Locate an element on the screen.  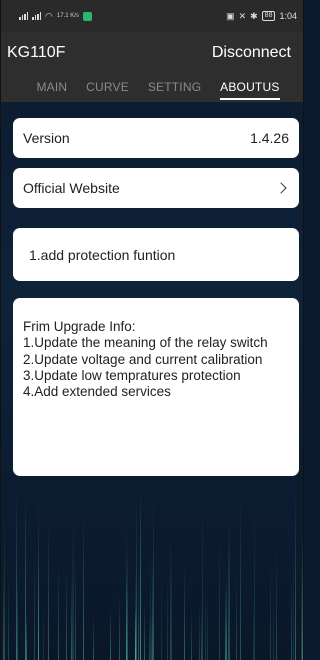
clock: 1:04 is located at coordinates (288, 16).